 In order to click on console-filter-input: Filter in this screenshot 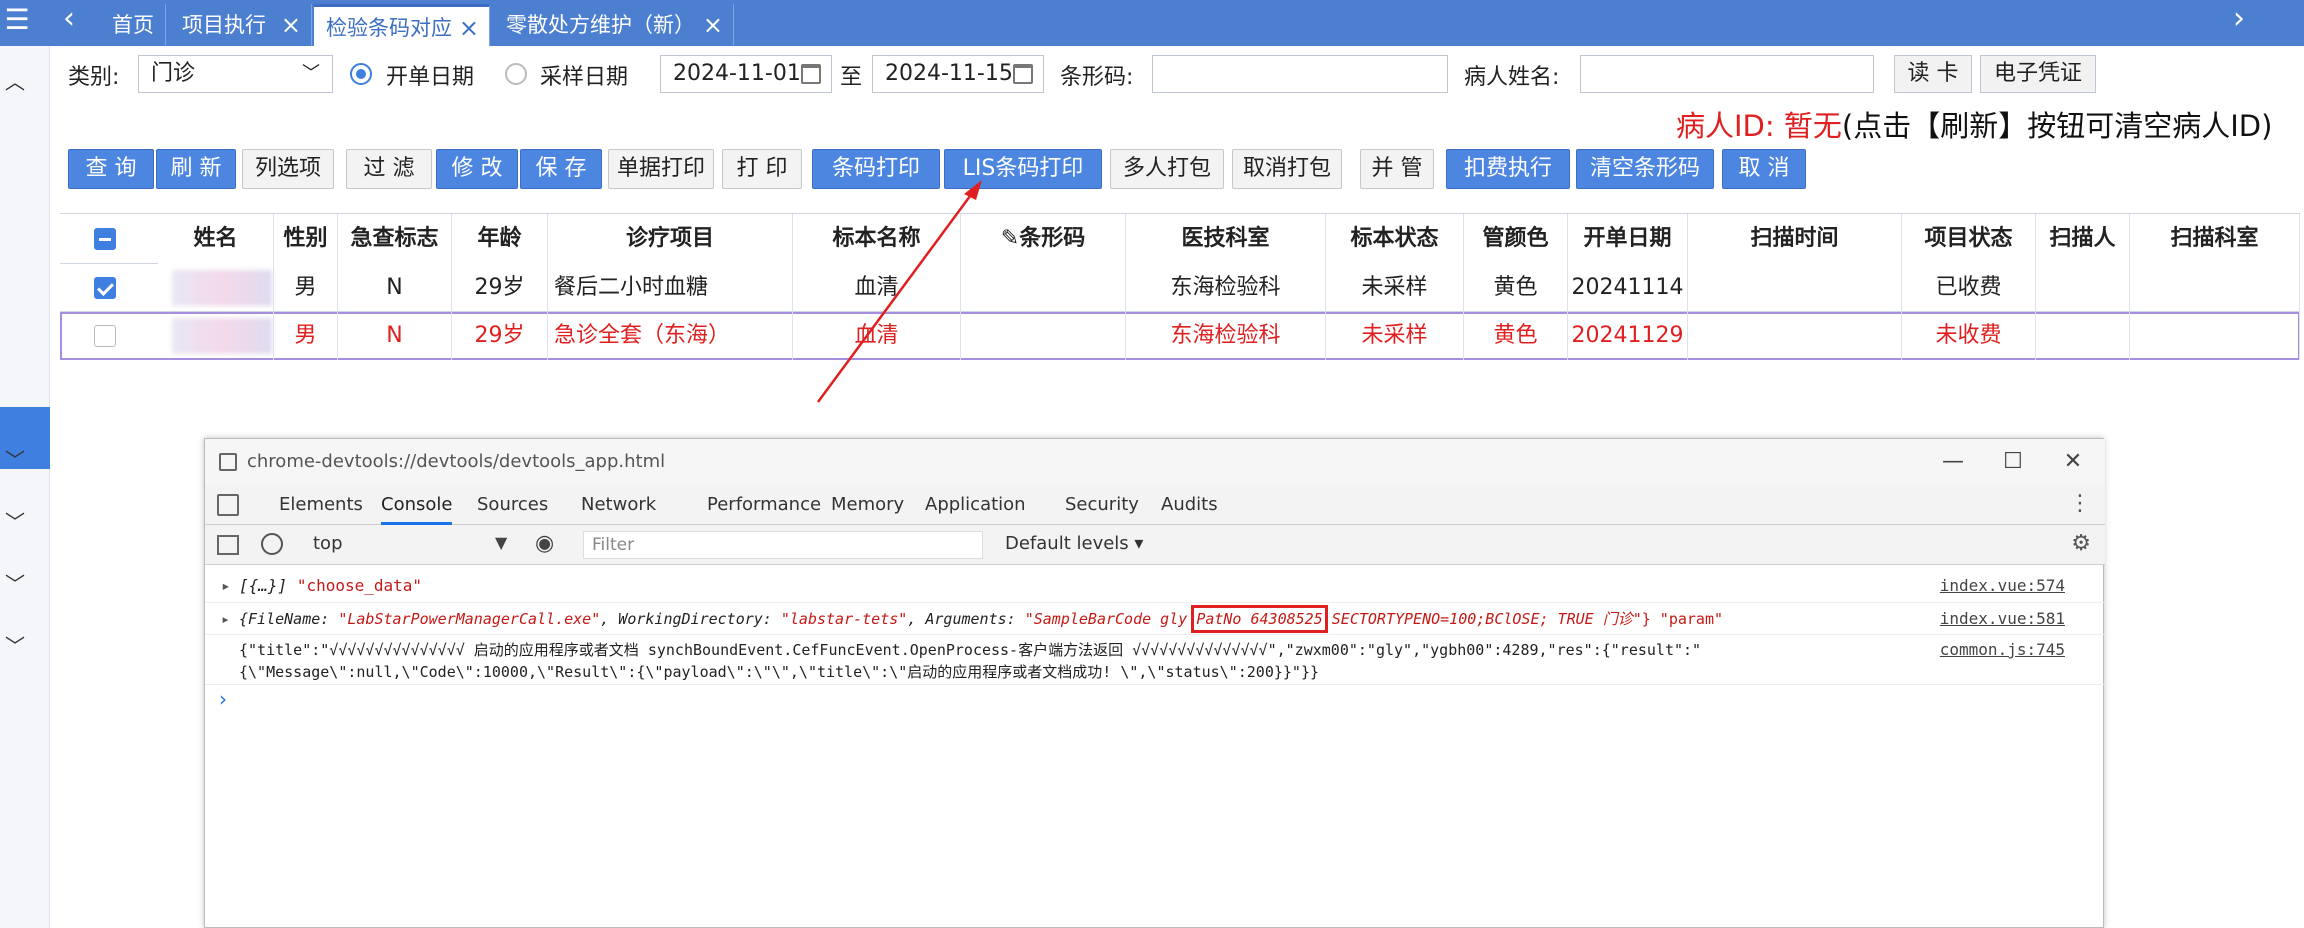, I will do `click(783, 545)`.